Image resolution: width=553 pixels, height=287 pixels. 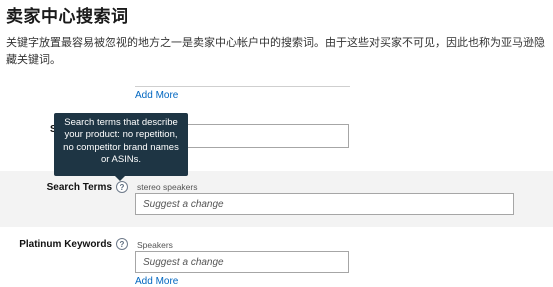 I want to click on platinum-keywords-input: Suggest a change, so click(x=242, y=262).